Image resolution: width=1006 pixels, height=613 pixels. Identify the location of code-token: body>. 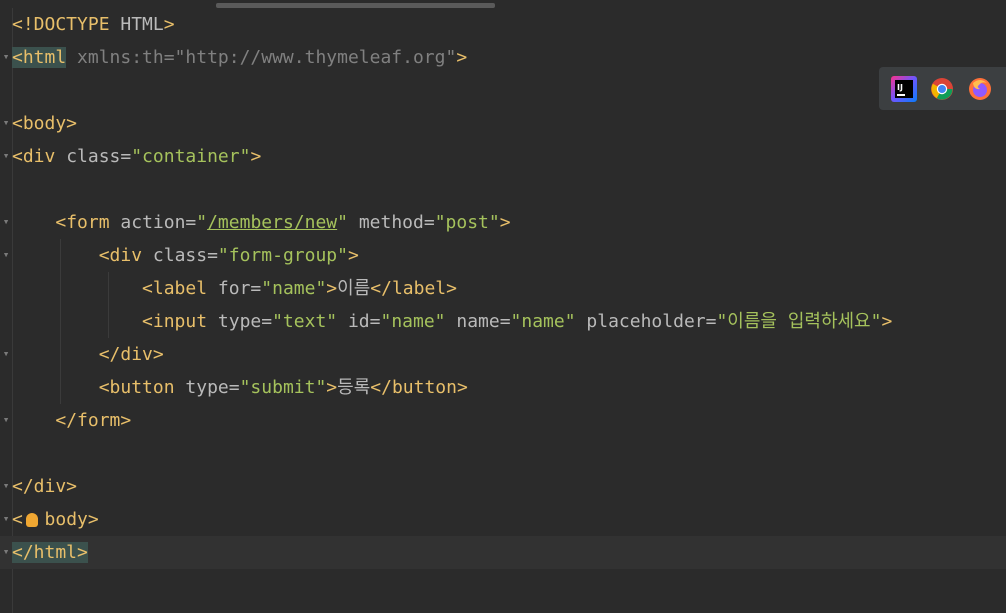
(71, 519).